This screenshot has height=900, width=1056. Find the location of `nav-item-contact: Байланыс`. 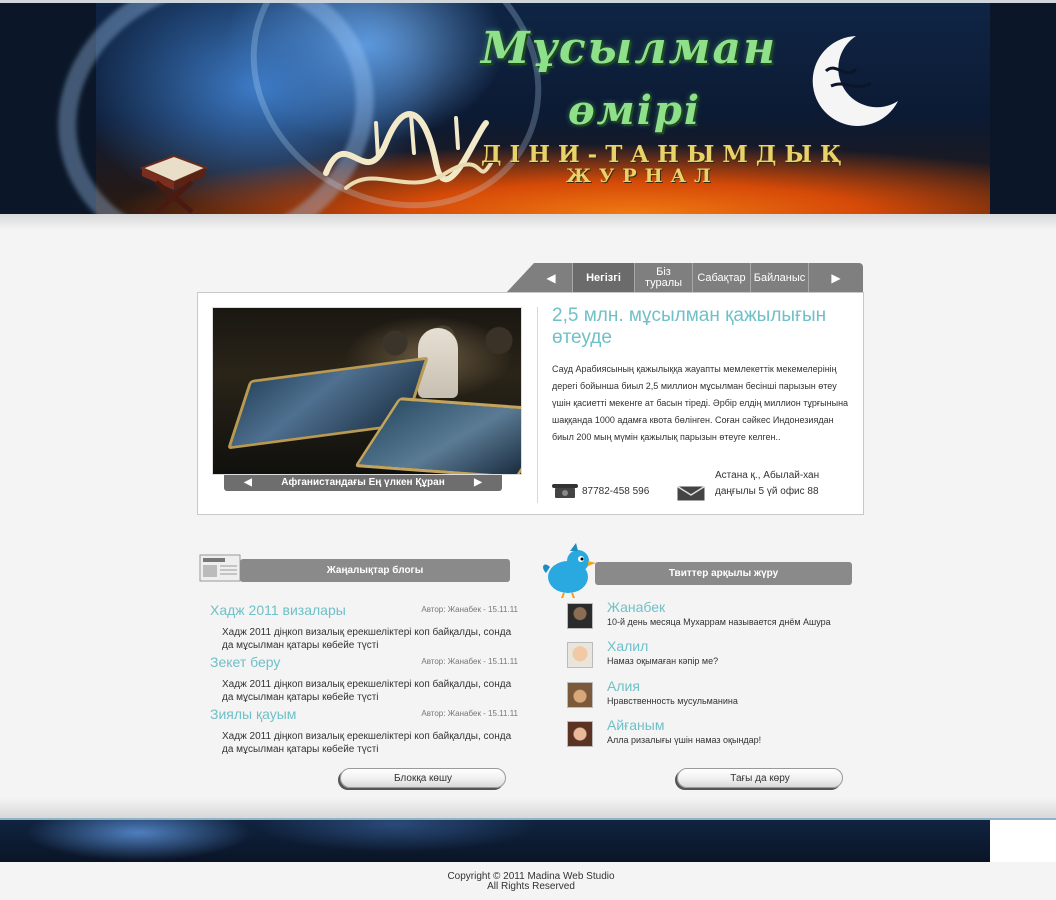

nav-item-contact: Байланыс is located at coordinates (779, 278).